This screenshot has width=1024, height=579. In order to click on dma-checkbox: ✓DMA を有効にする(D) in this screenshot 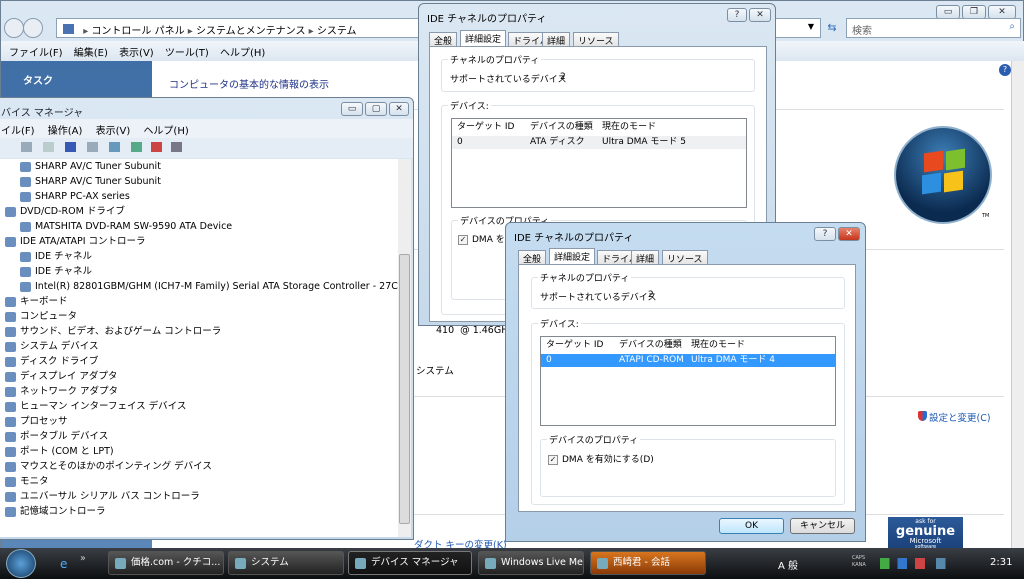, I will do `click(601, 458)`.